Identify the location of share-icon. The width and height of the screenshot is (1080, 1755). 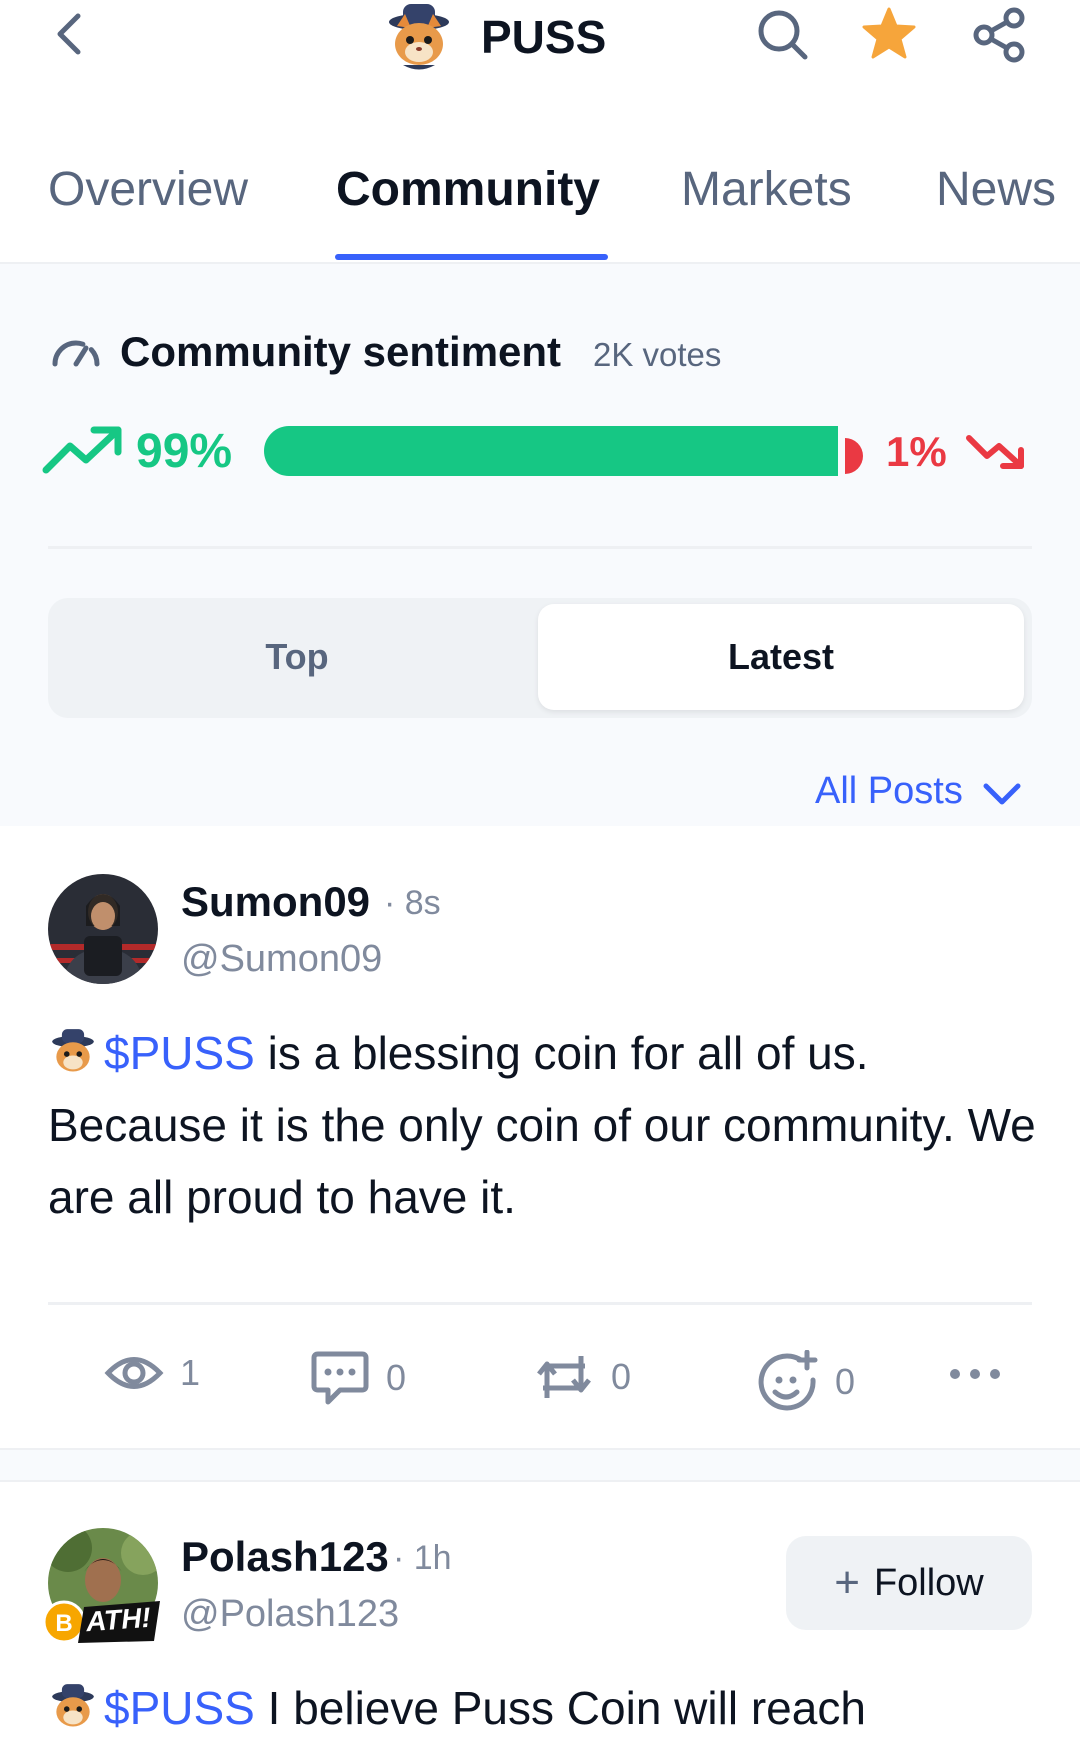
(999, 35).